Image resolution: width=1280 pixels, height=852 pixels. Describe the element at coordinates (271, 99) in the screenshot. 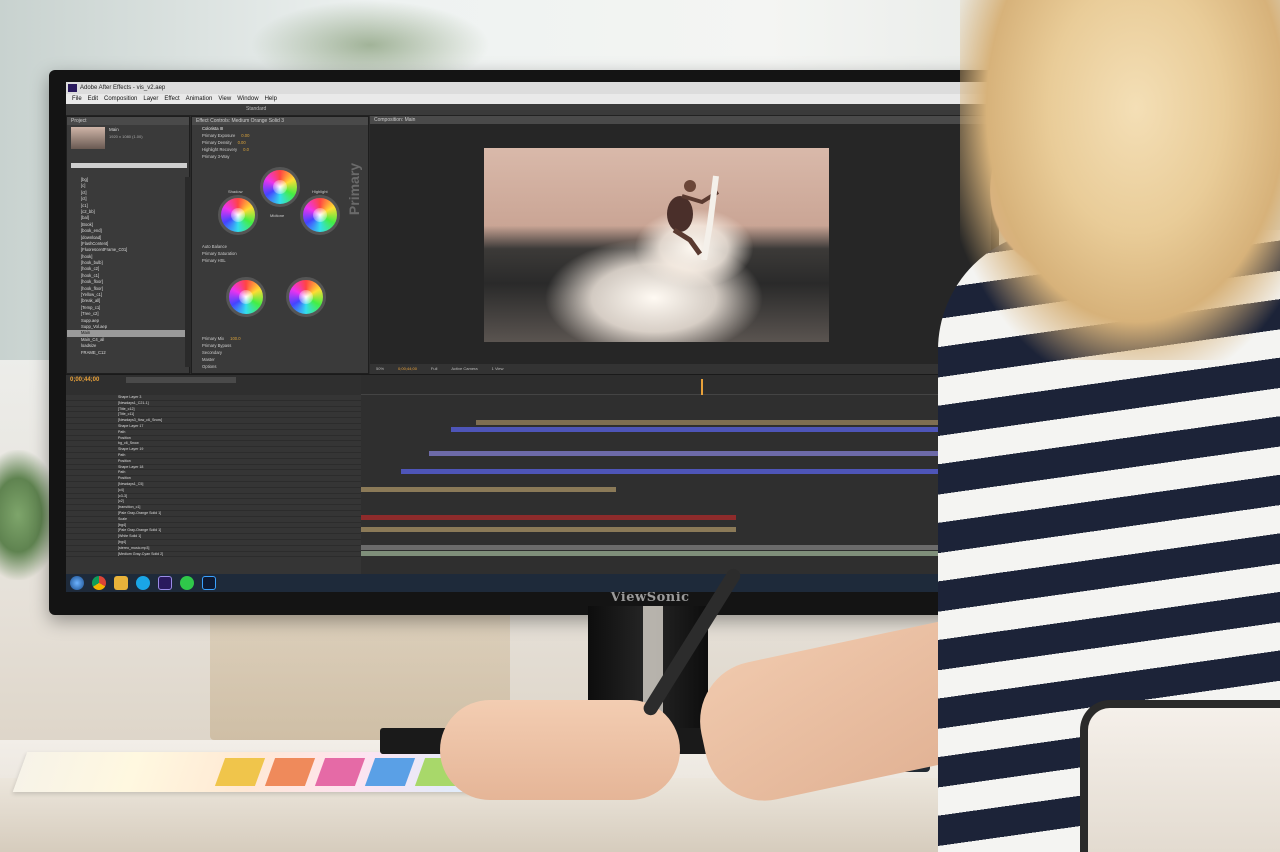

I see `menu-help: Help` at that location.